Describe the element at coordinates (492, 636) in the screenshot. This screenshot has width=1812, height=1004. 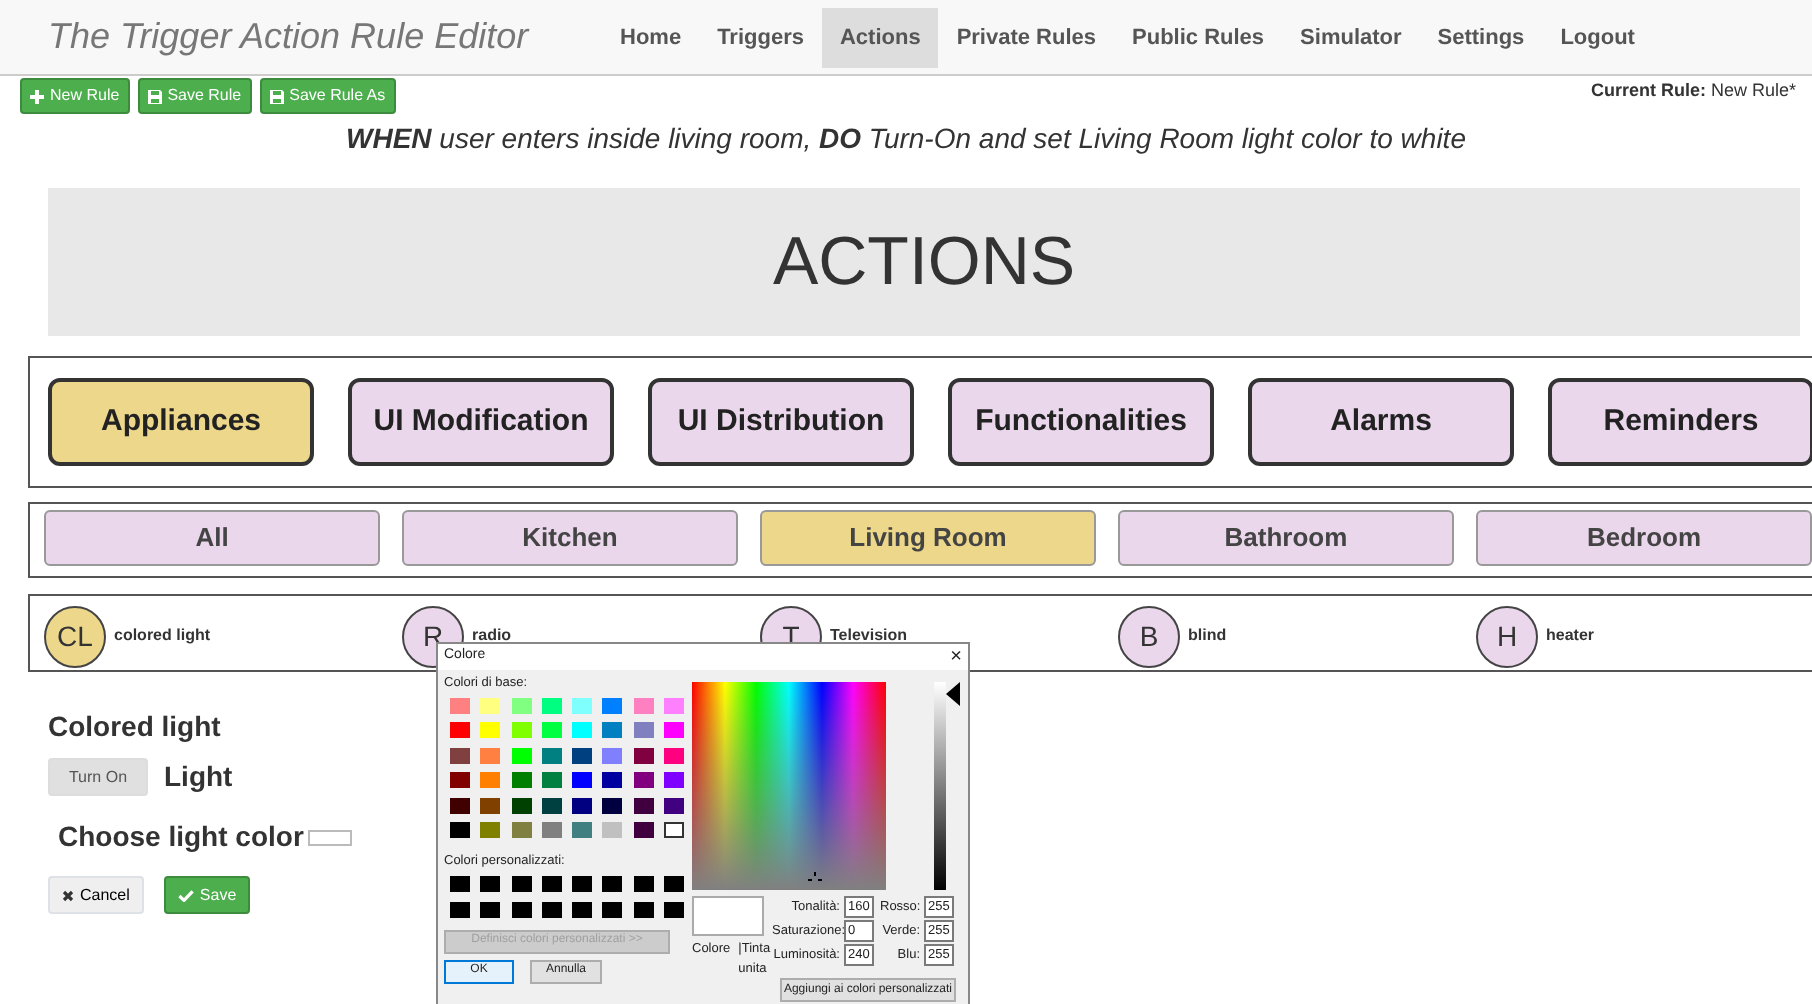
I see `device-label: radio` at that location.